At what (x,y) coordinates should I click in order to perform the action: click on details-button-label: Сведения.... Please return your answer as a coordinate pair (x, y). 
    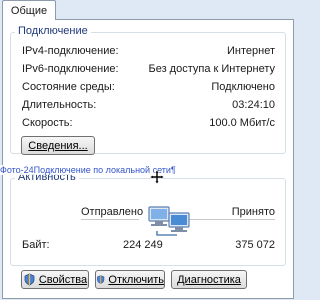
    Looking at the image, I should click on (58, 145).